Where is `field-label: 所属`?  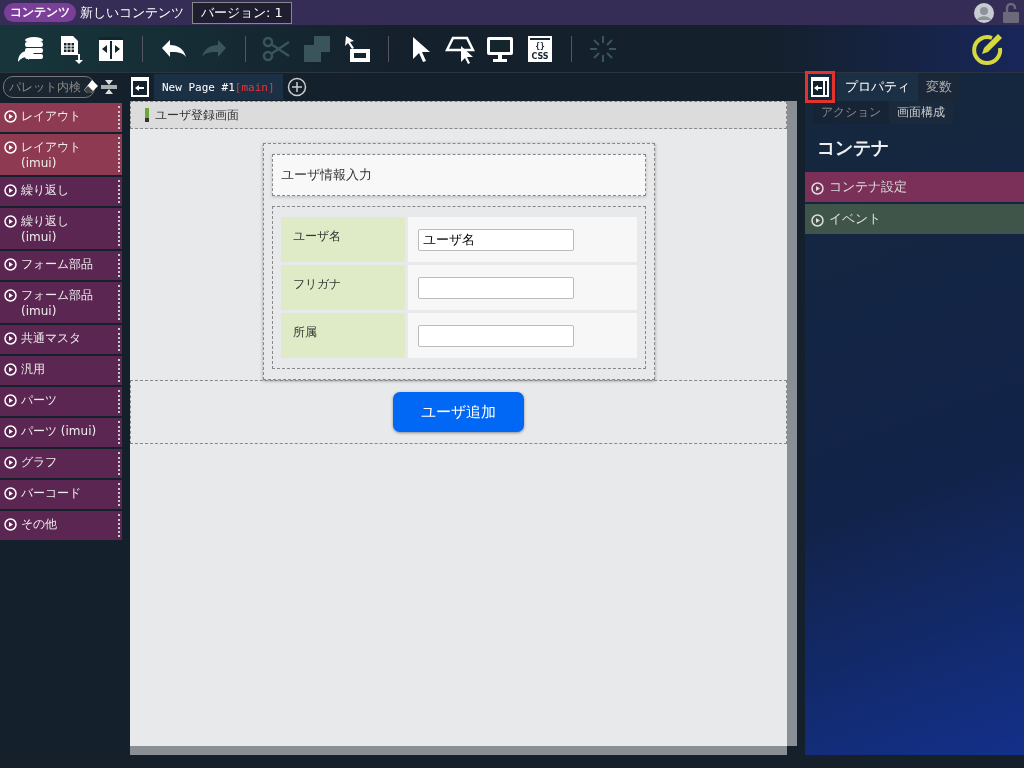 field-label: 所属 is located at coordinates (342, 335).